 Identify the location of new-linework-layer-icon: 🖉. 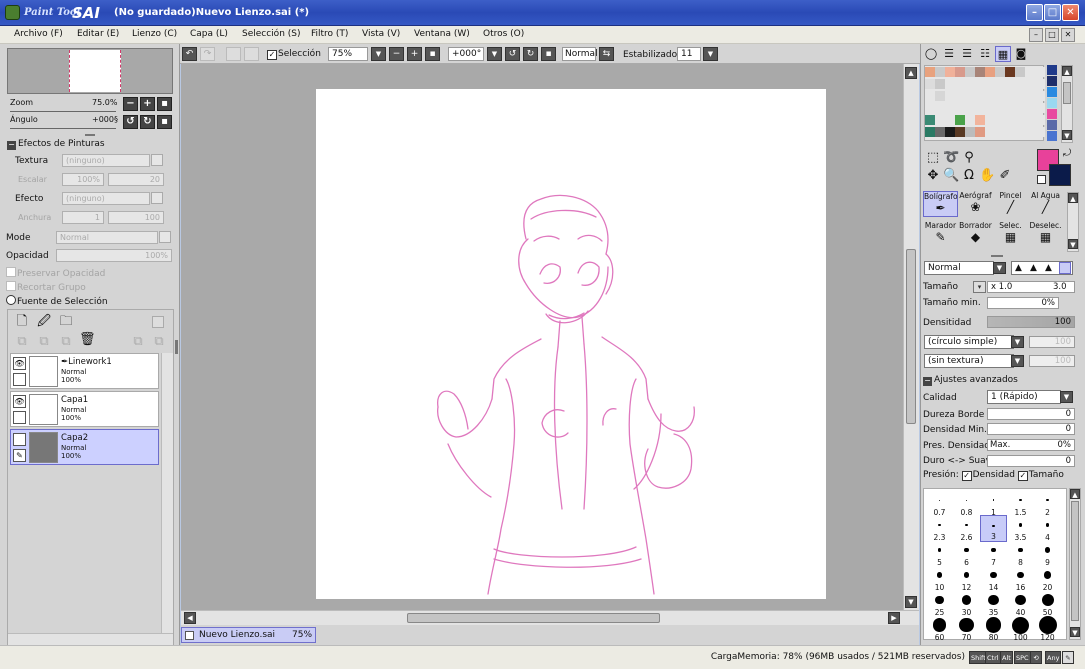
(44, 322).